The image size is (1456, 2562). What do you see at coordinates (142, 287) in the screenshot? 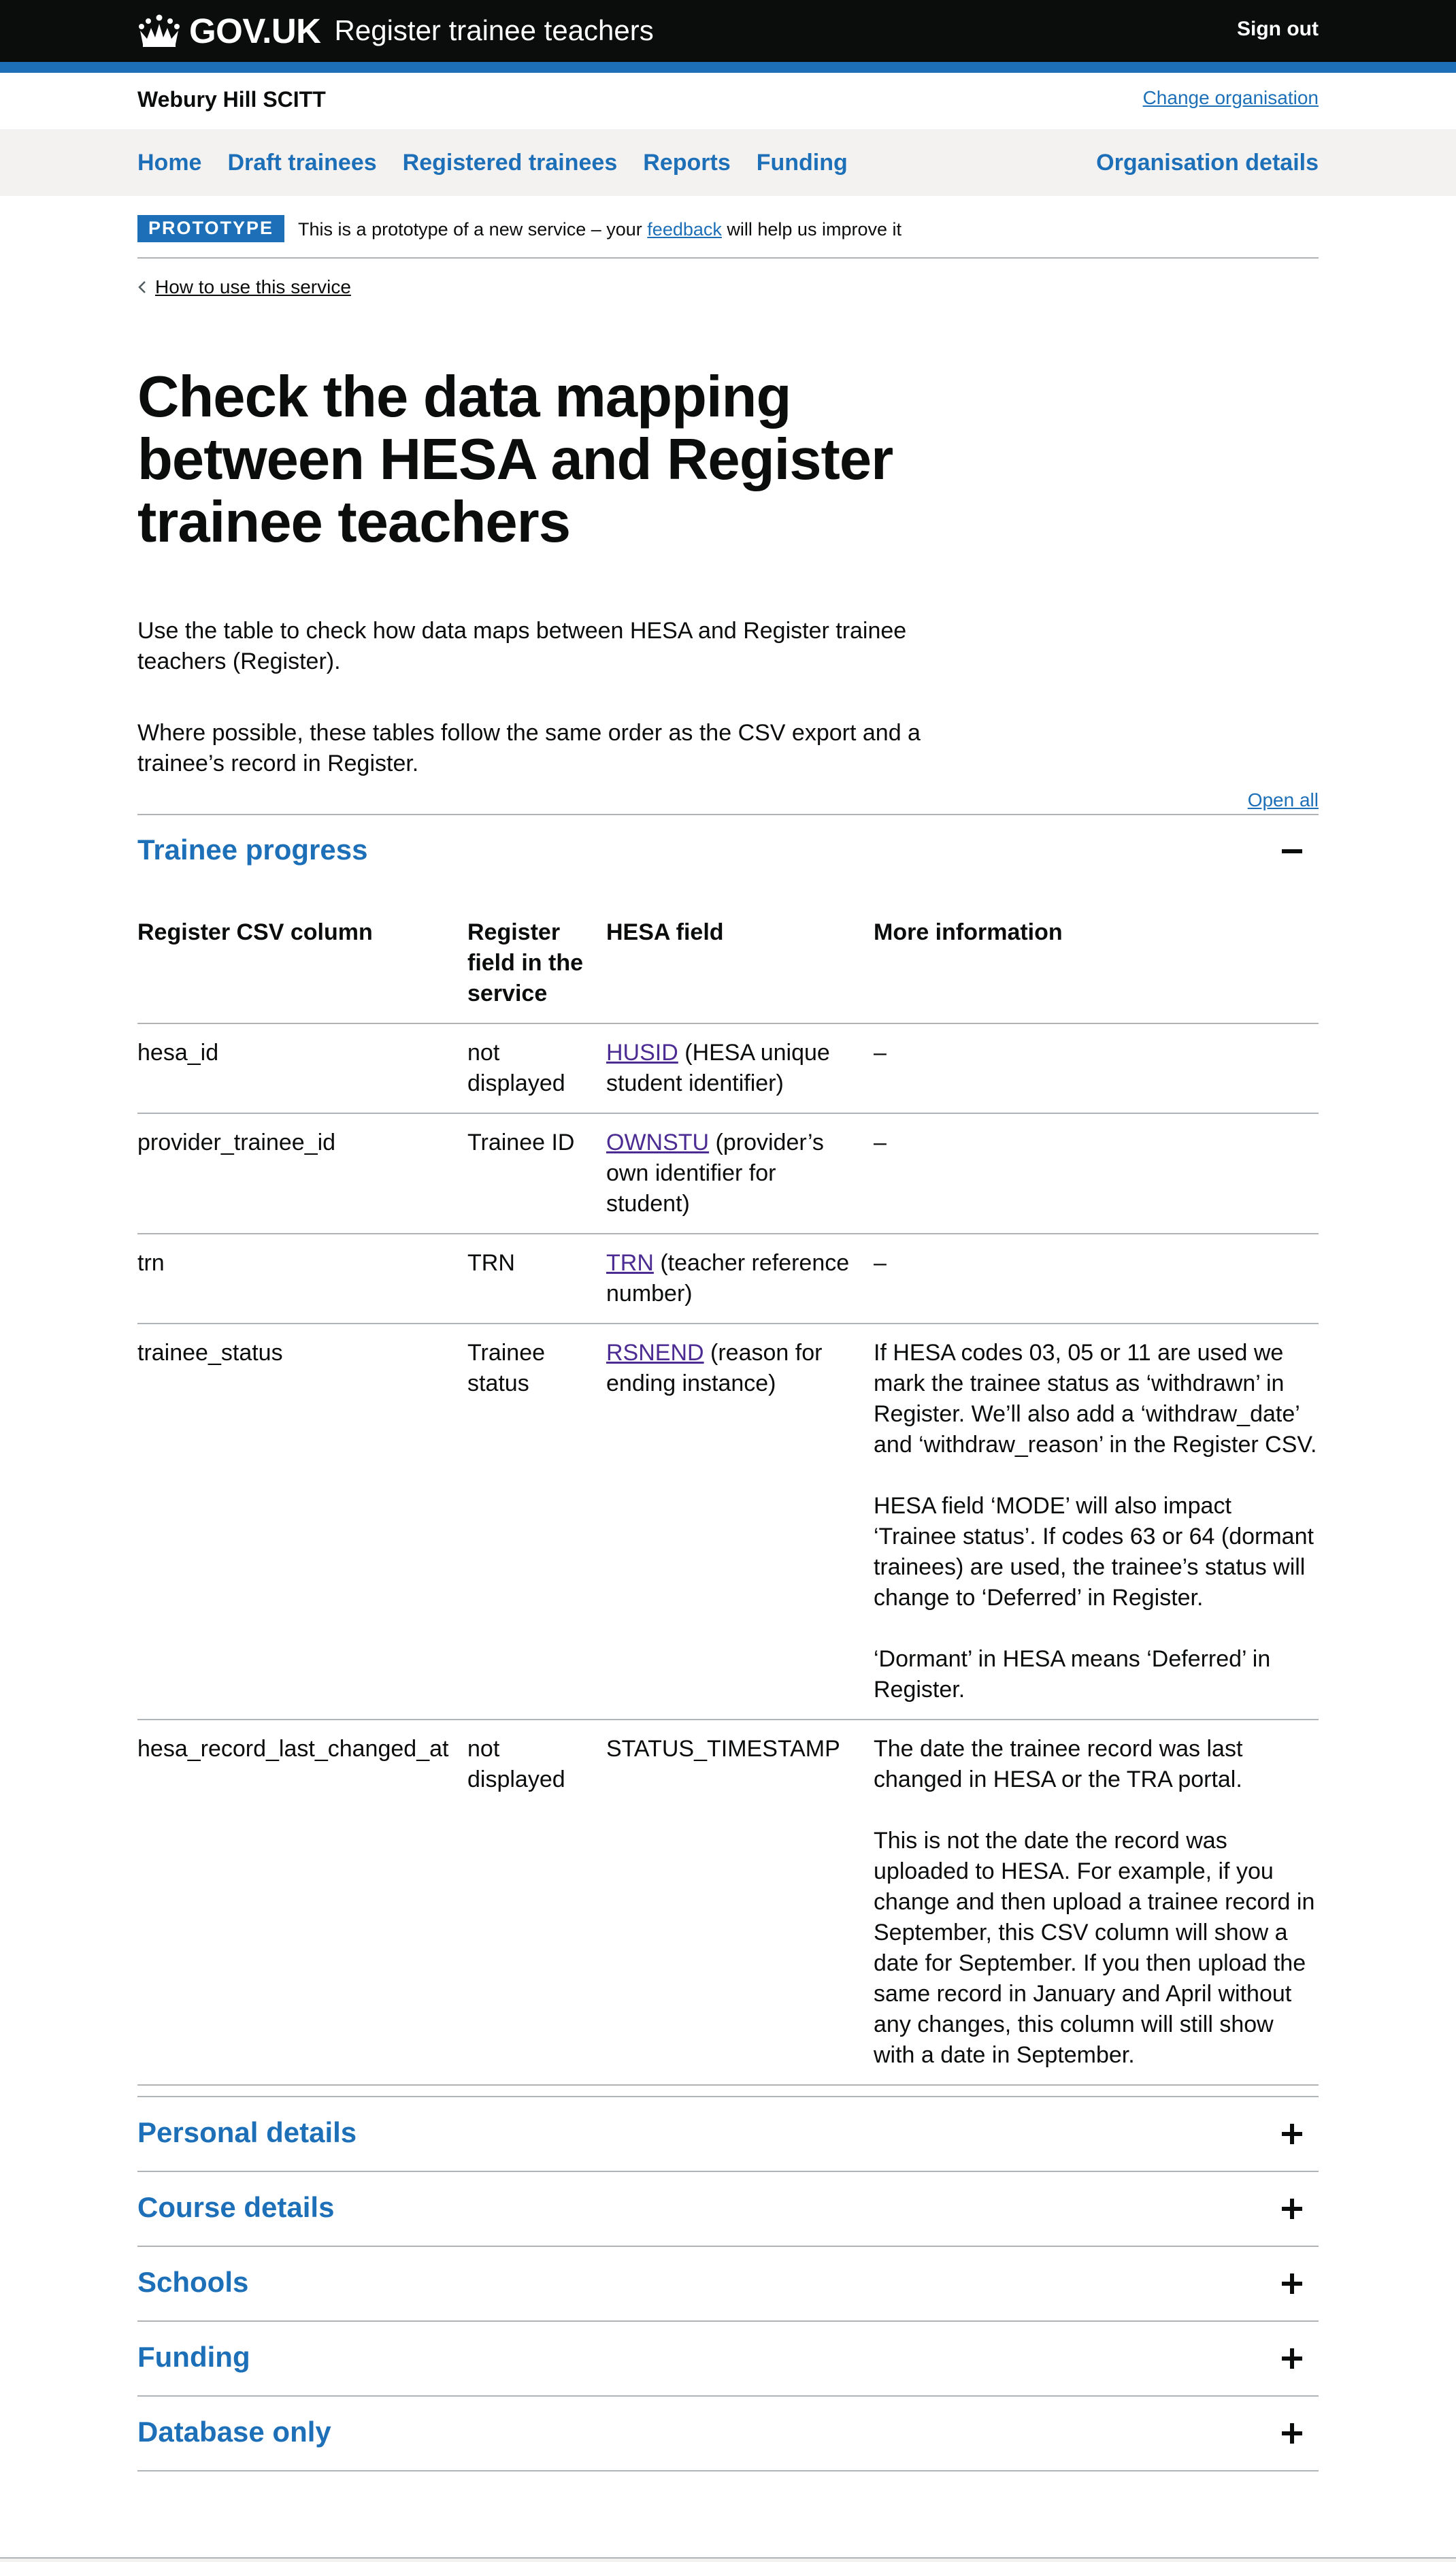
I see `chevron-left-icon` at bounding box center [142, 287].